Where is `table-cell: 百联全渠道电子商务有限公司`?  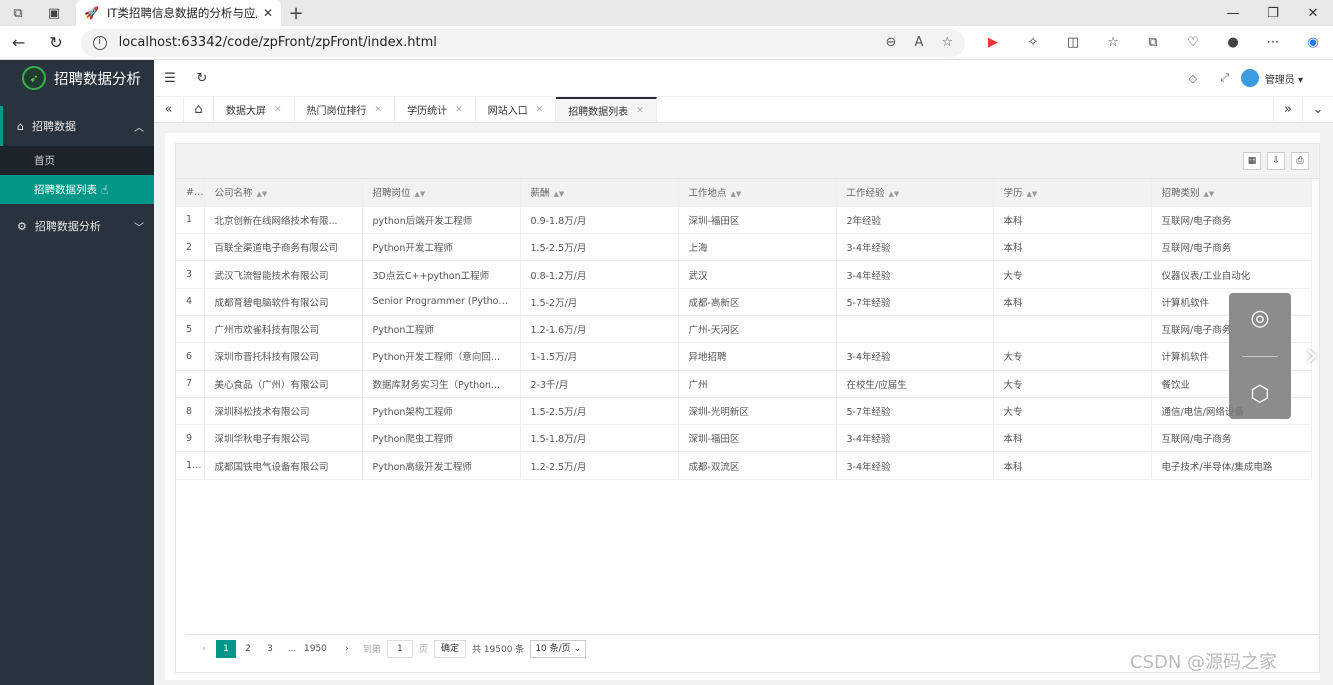
table-cell: 百联全渠道电子商务有限公司 is located at coordinates (283, 247).